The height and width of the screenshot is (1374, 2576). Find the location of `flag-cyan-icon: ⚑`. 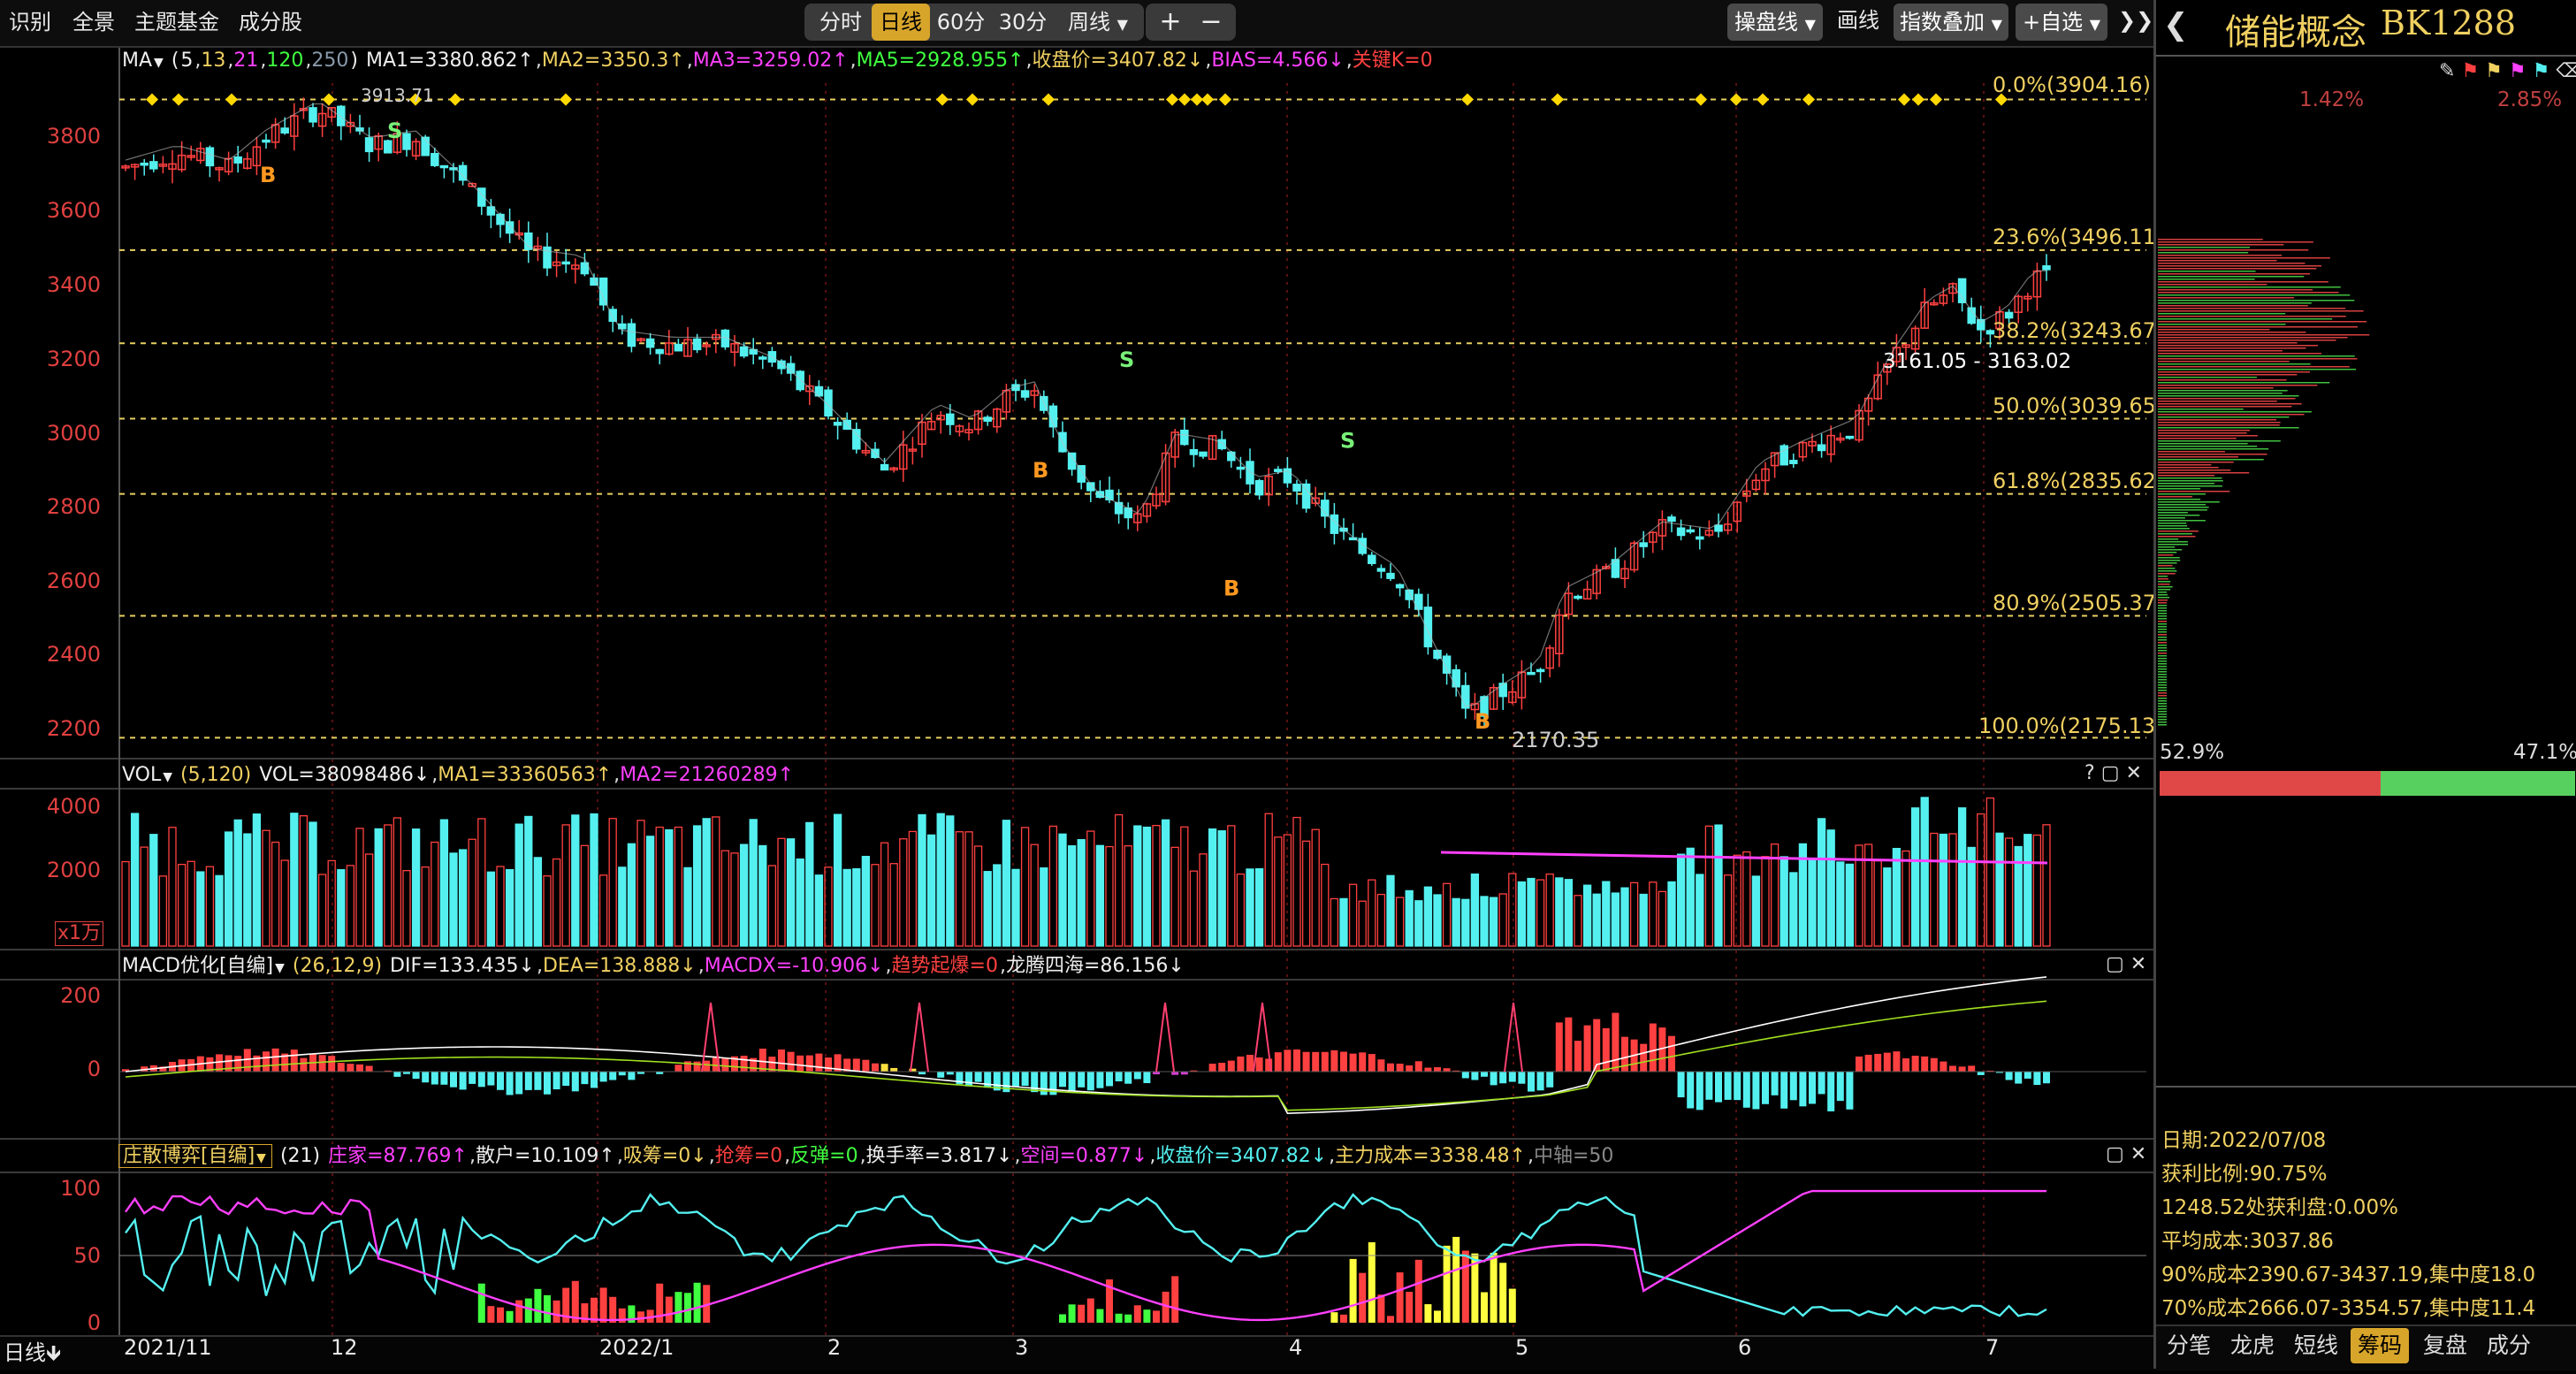

flag-cyan-icon: ⚑ is located at coordinates (2541, 71).